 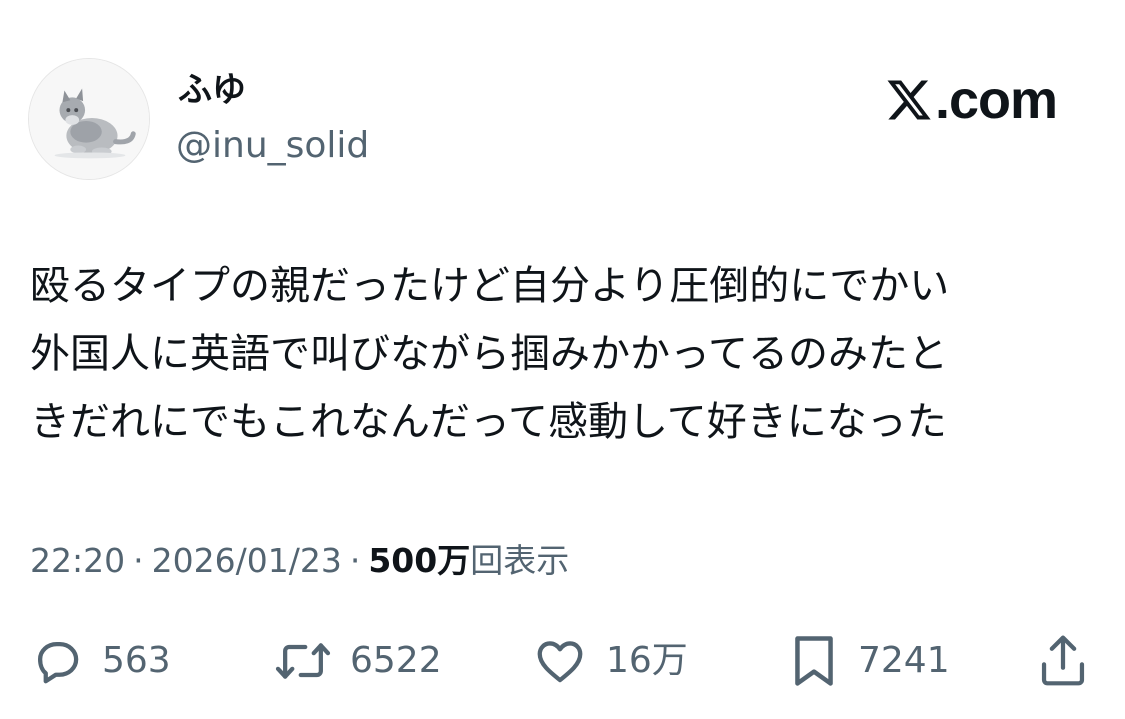 I want to click on bookmark-icon, so click(x=814, y=661).